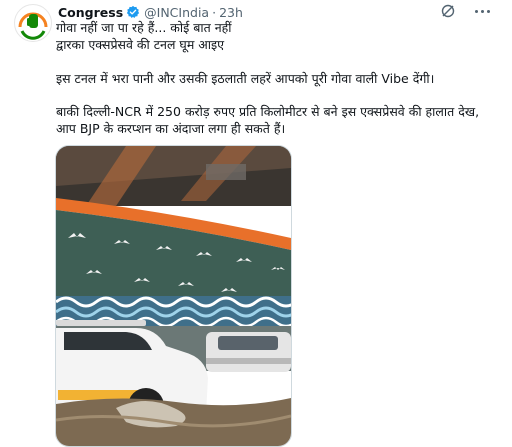  What do you see at coordinates (176, 12) in the screenshot?
I see `author-handle: @INCIndia` at bounding box center [176, 12].